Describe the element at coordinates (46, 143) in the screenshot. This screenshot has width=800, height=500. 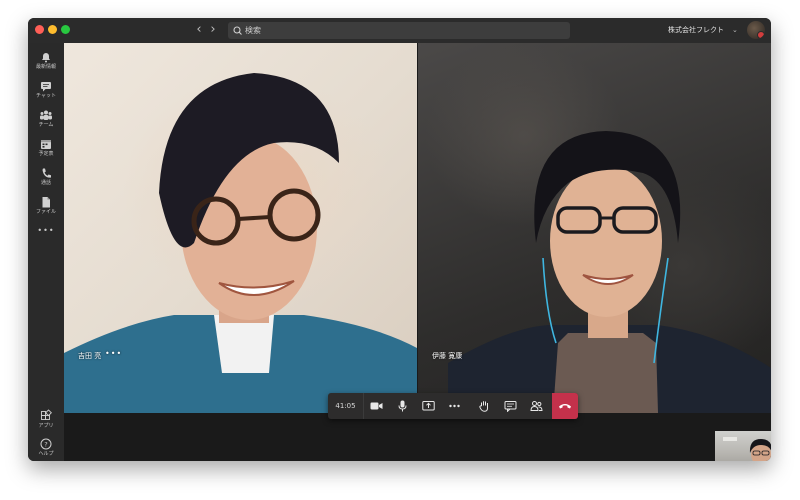
I see `calendar-icon` at that location.